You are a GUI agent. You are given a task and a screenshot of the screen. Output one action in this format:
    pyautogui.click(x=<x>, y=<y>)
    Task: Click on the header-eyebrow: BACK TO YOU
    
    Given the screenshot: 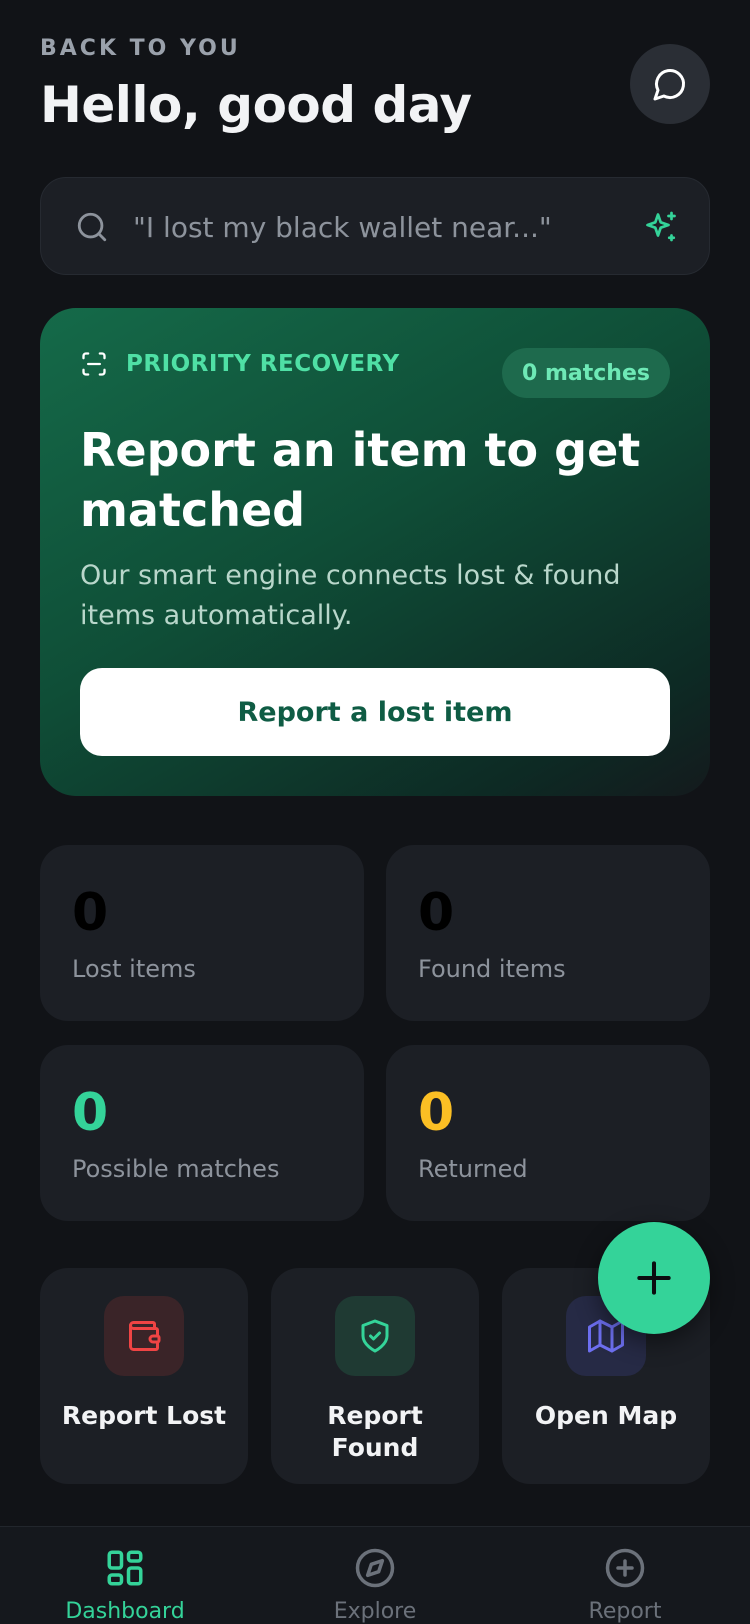 What is the action you would take?
    pyautogui.click(x=140, y=48)
    